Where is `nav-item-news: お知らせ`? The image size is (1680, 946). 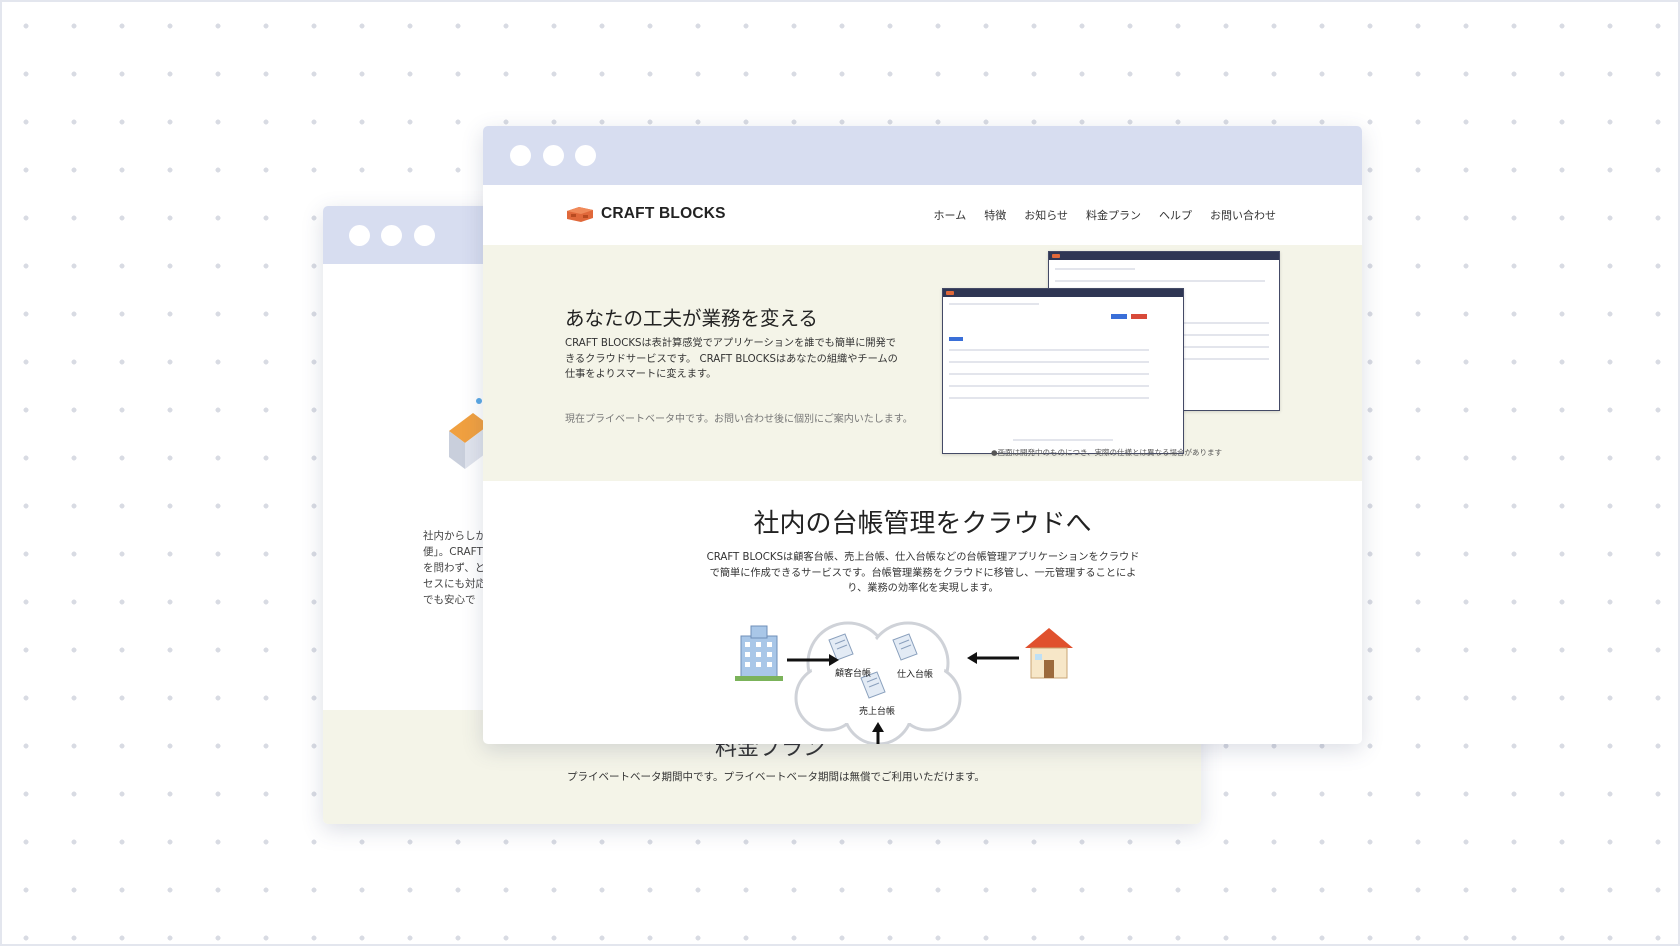
nav-item-news: お知らせ is located at coordinates (1046, 215).